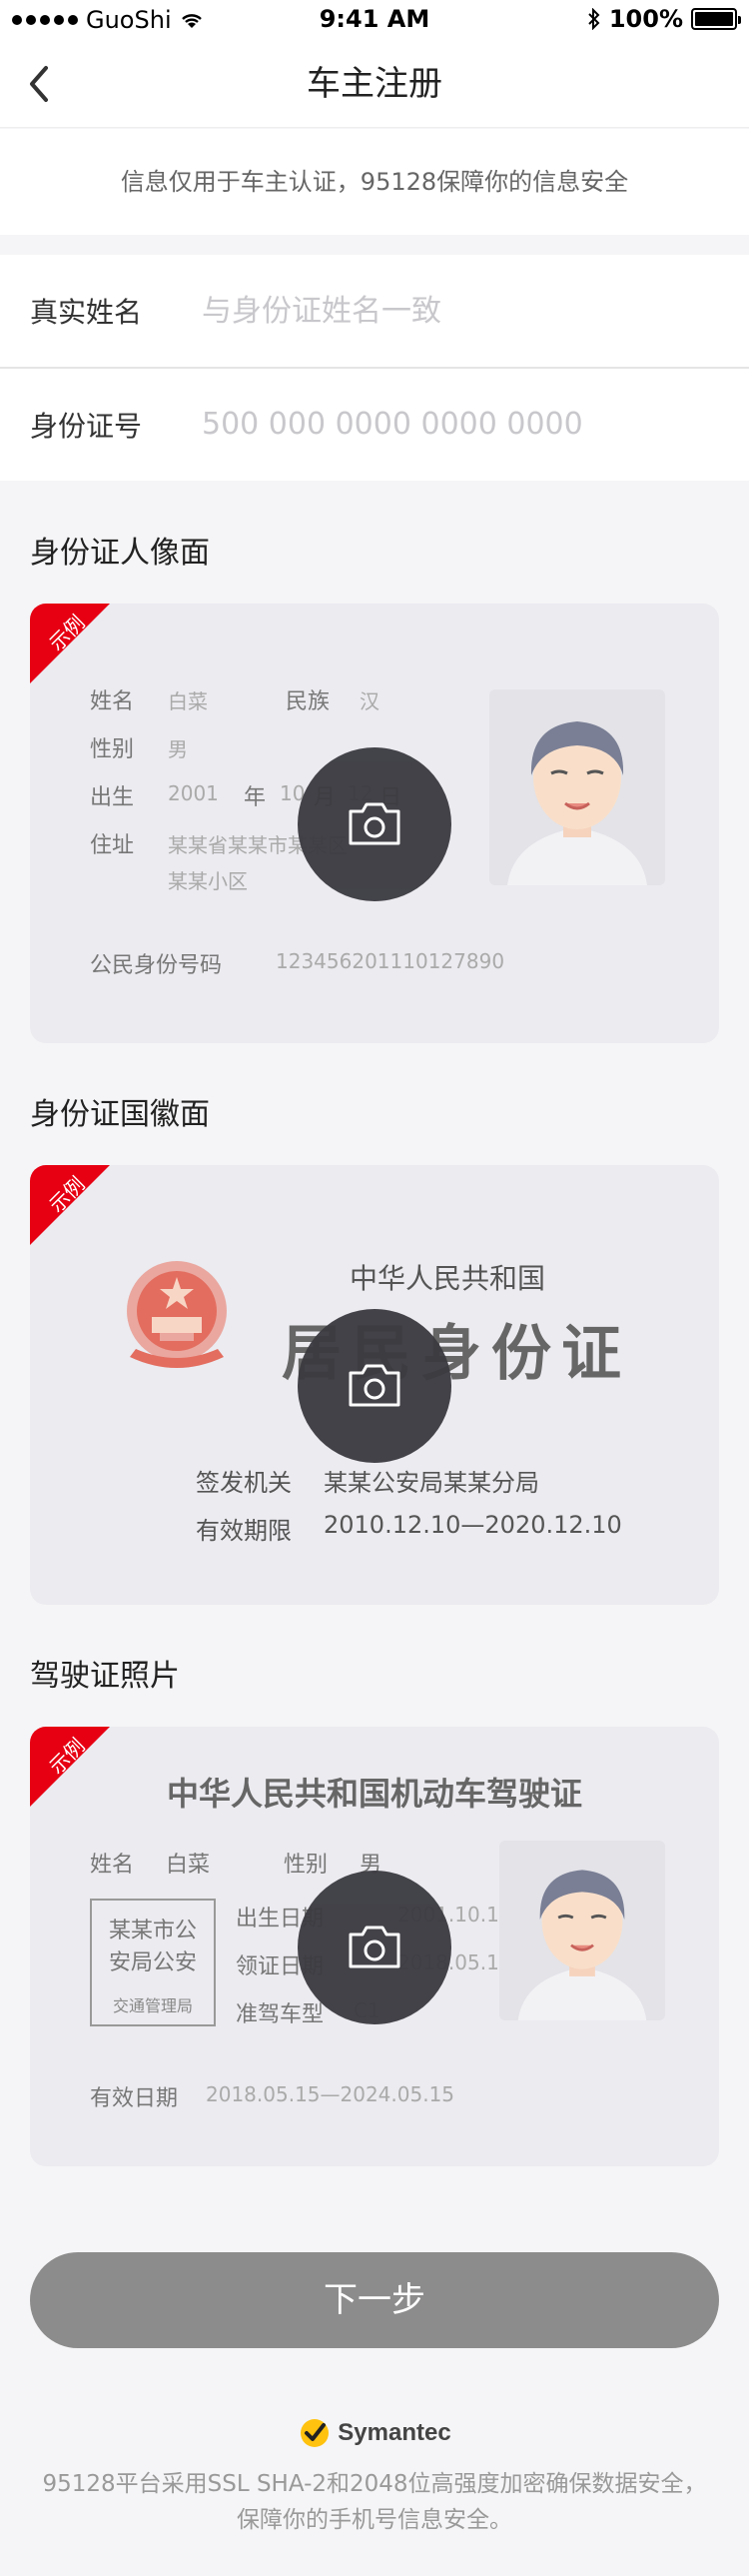 The height and width of the screenshot is (2576, 749). I want to click on back-authority-value: 某某公安局某某分局, so click(431, 1483).